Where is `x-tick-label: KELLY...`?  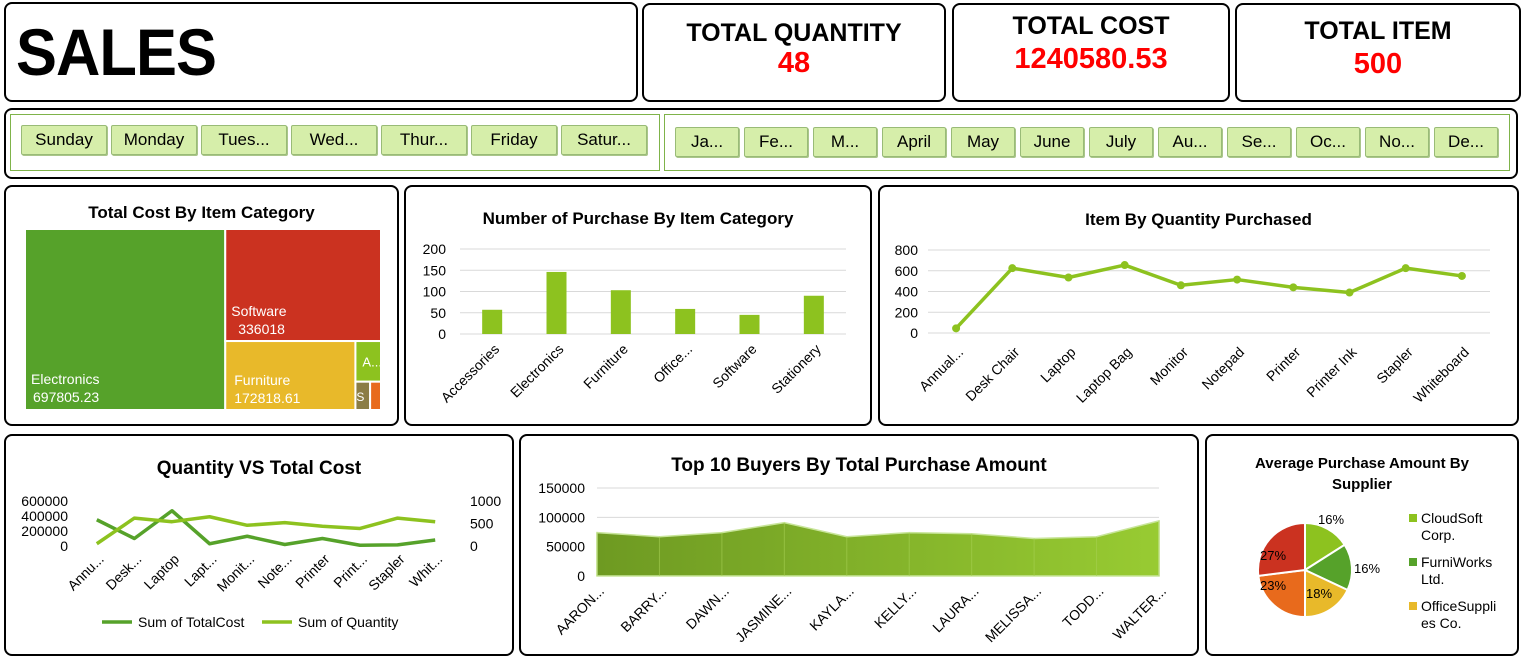
x-tick-label: KELLY... is located at coordinates (895, 607).